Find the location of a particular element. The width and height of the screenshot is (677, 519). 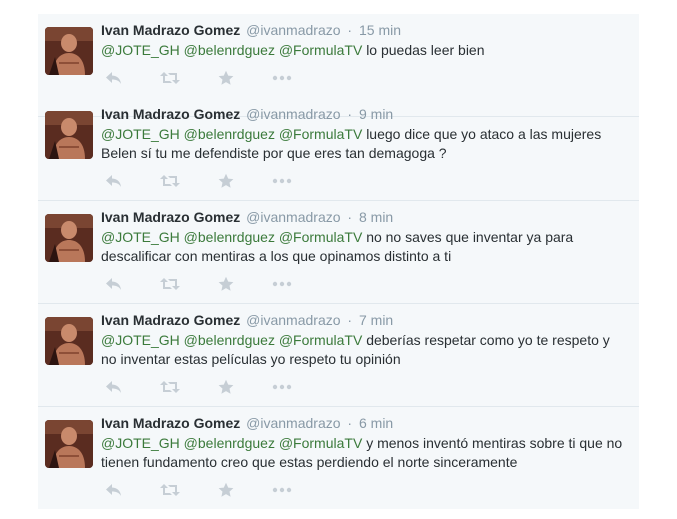

tweet-timestamp: 7 min is located at coordinates (376, 320).